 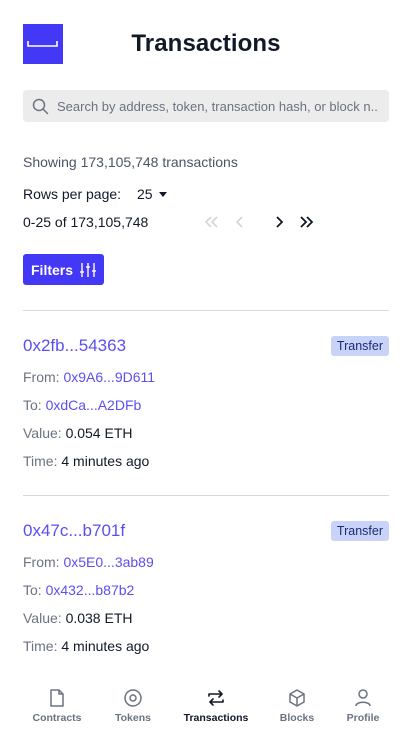 I want to click on page-title: Transactions, so click(x=206, y=43).